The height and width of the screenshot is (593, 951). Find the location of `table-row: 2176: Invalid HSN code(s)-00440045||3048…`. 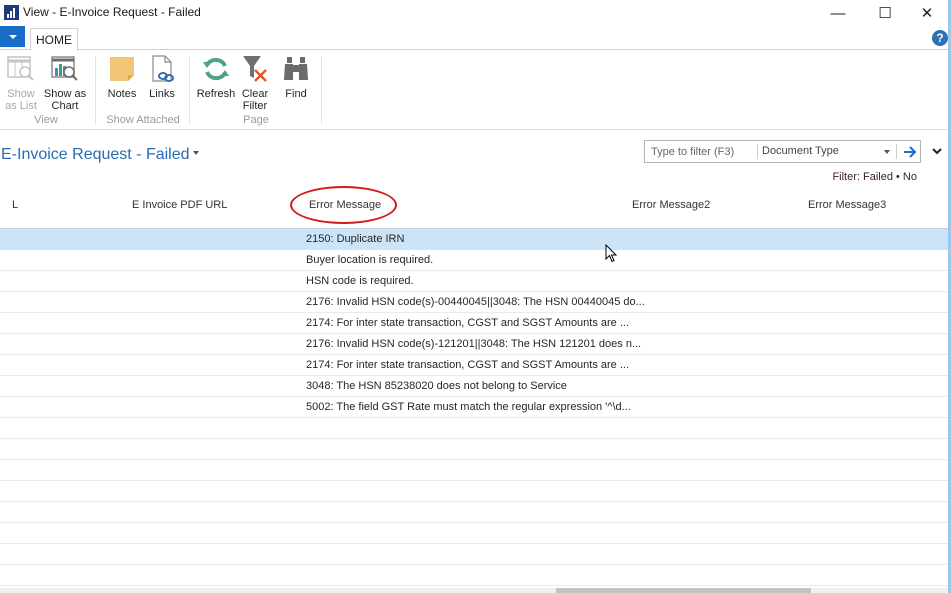

table-row: 2176: Invalid HSN code(s)-00440045||3048… is located at coordinates (474, 302).